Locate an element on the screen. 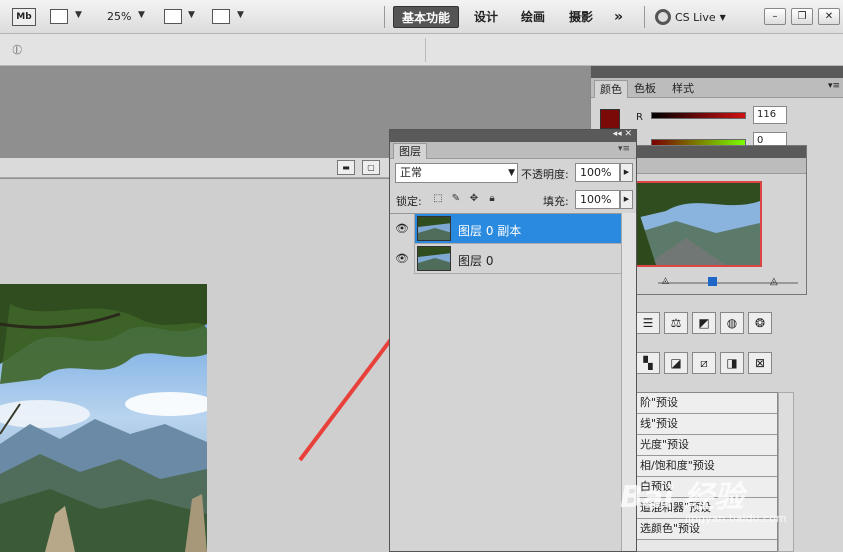  opacity-input: 100% is located at coordinates (597, 172).